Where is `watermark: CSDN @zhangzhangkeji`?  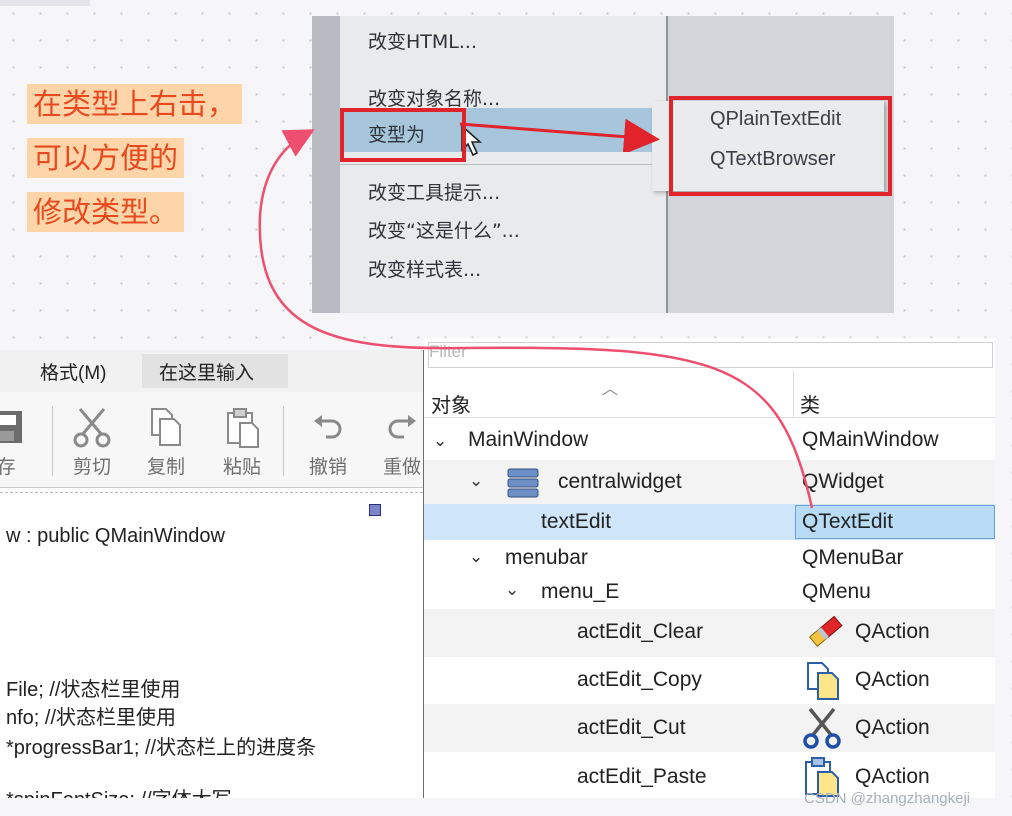
watermark: CSDN @zhangzhangkeji is located at coordinates (887, 798).